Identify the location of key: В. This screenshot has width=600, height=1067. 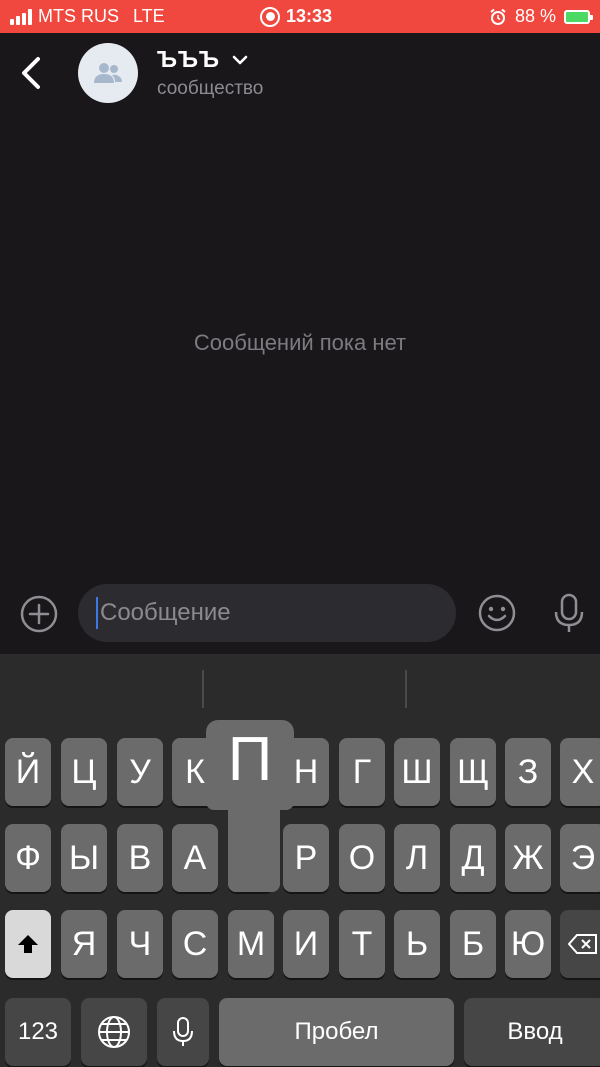
(140, 858).